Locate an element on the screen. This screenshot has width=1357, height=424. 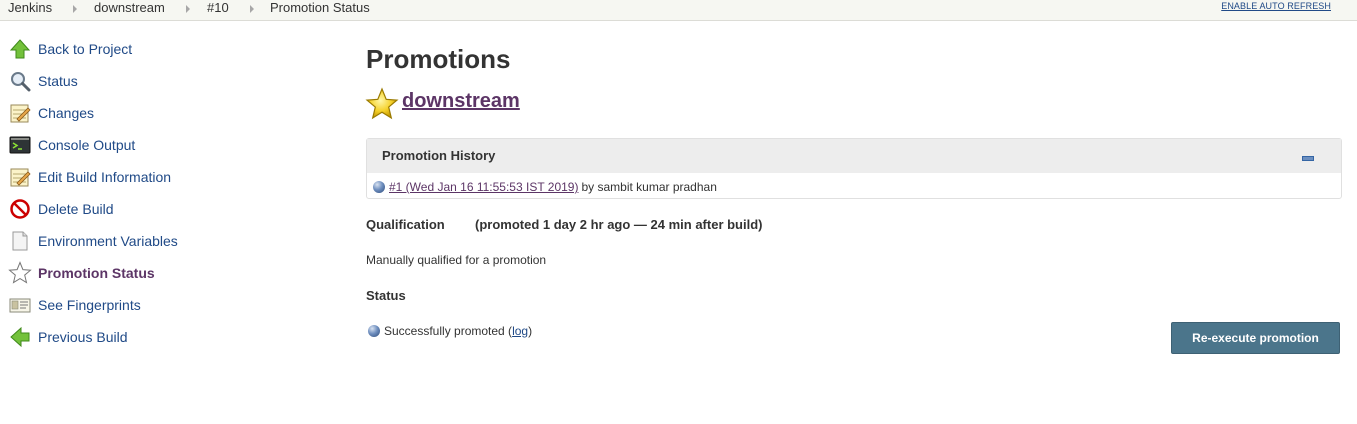
breadcrumb-downstream: downstream is located at coordinates (129, 10).